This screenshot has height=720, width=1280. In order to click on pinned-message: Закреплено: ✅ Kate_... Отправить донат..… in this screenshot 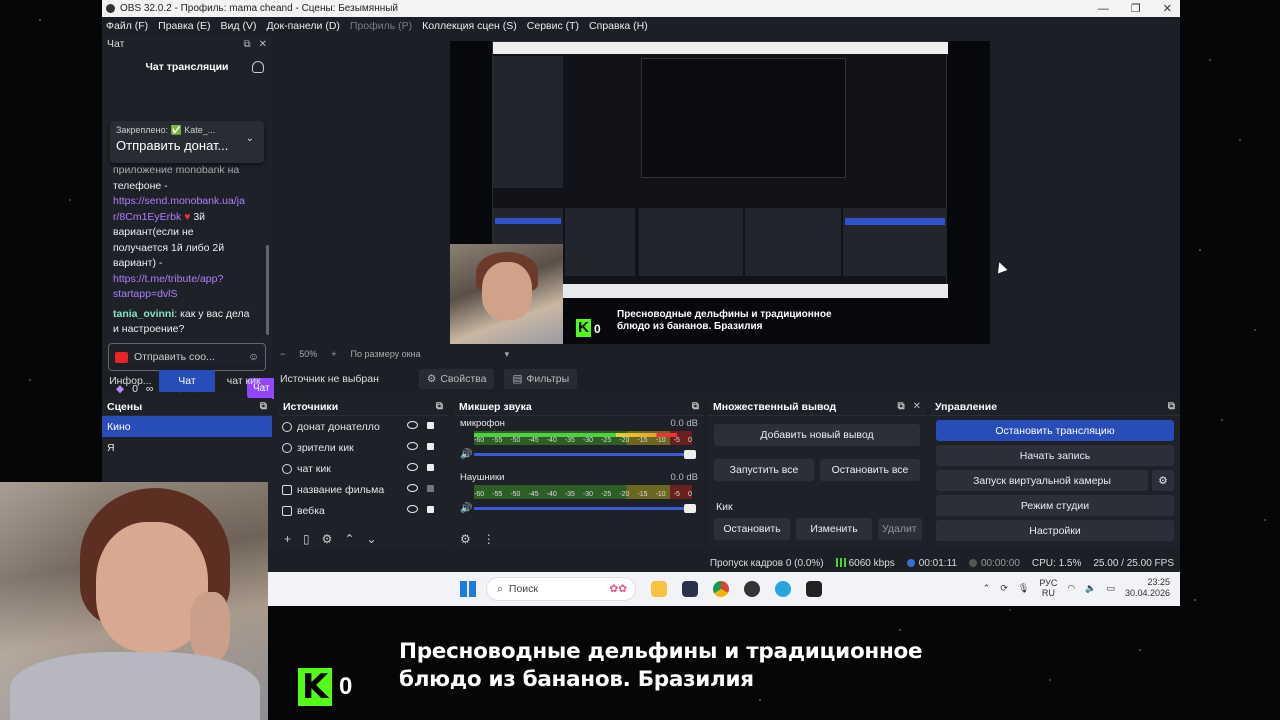, I will do `click(187, 142)`.